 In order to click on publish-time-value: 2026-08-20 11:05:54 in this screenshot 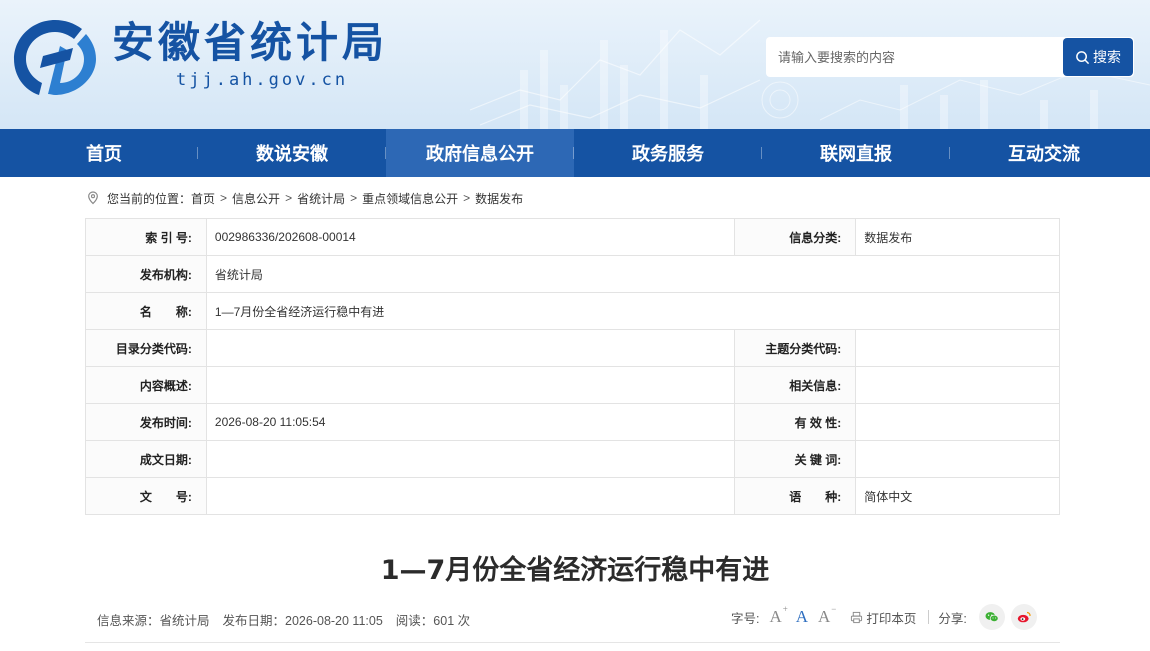, I will do `click(470, 422)`.